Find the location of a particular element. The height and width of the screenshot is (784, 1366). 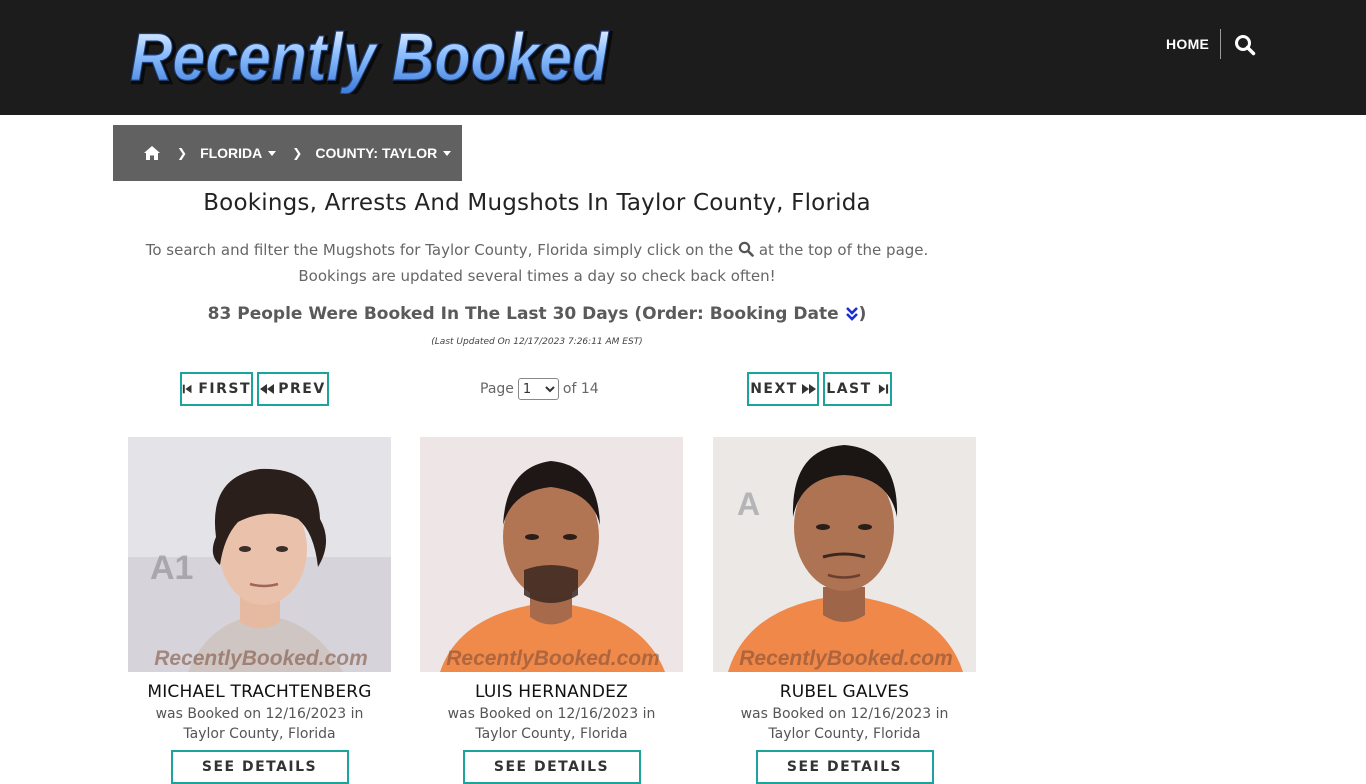

prev-page-button: PREV is located at coordinates (293, 389).